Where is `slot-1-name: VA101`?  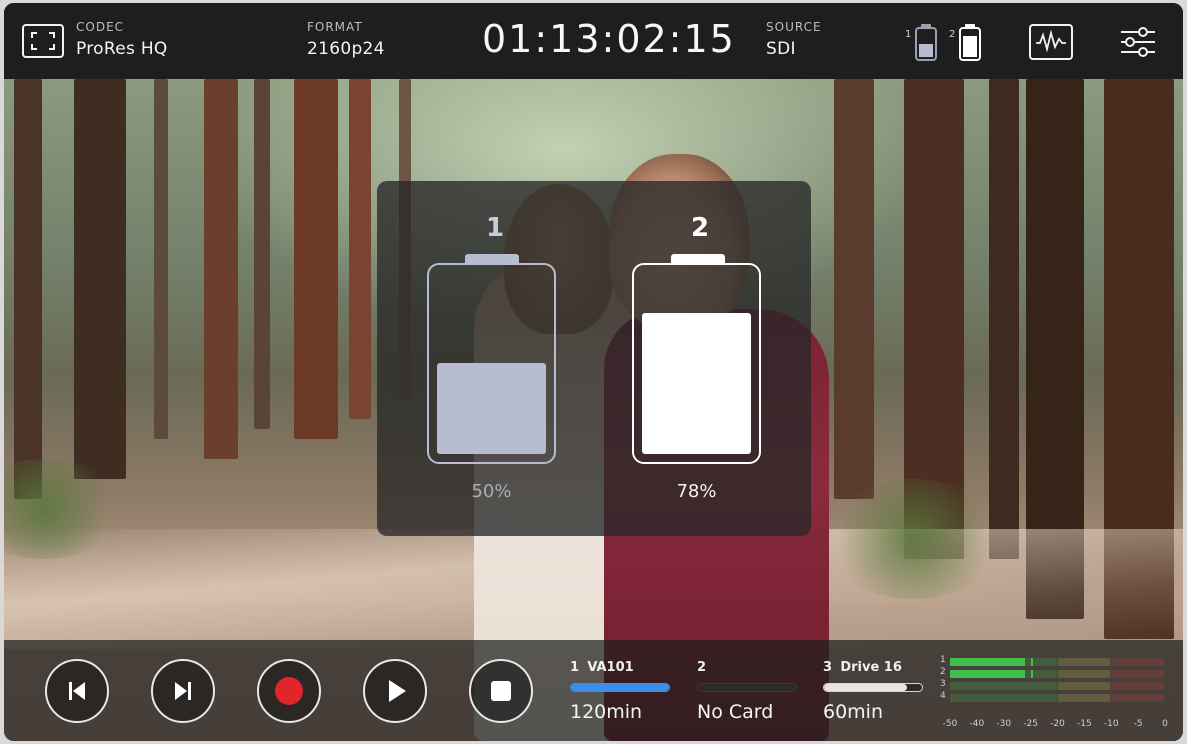 slot-1-name: VA101 is located at coordinates (610, 667).